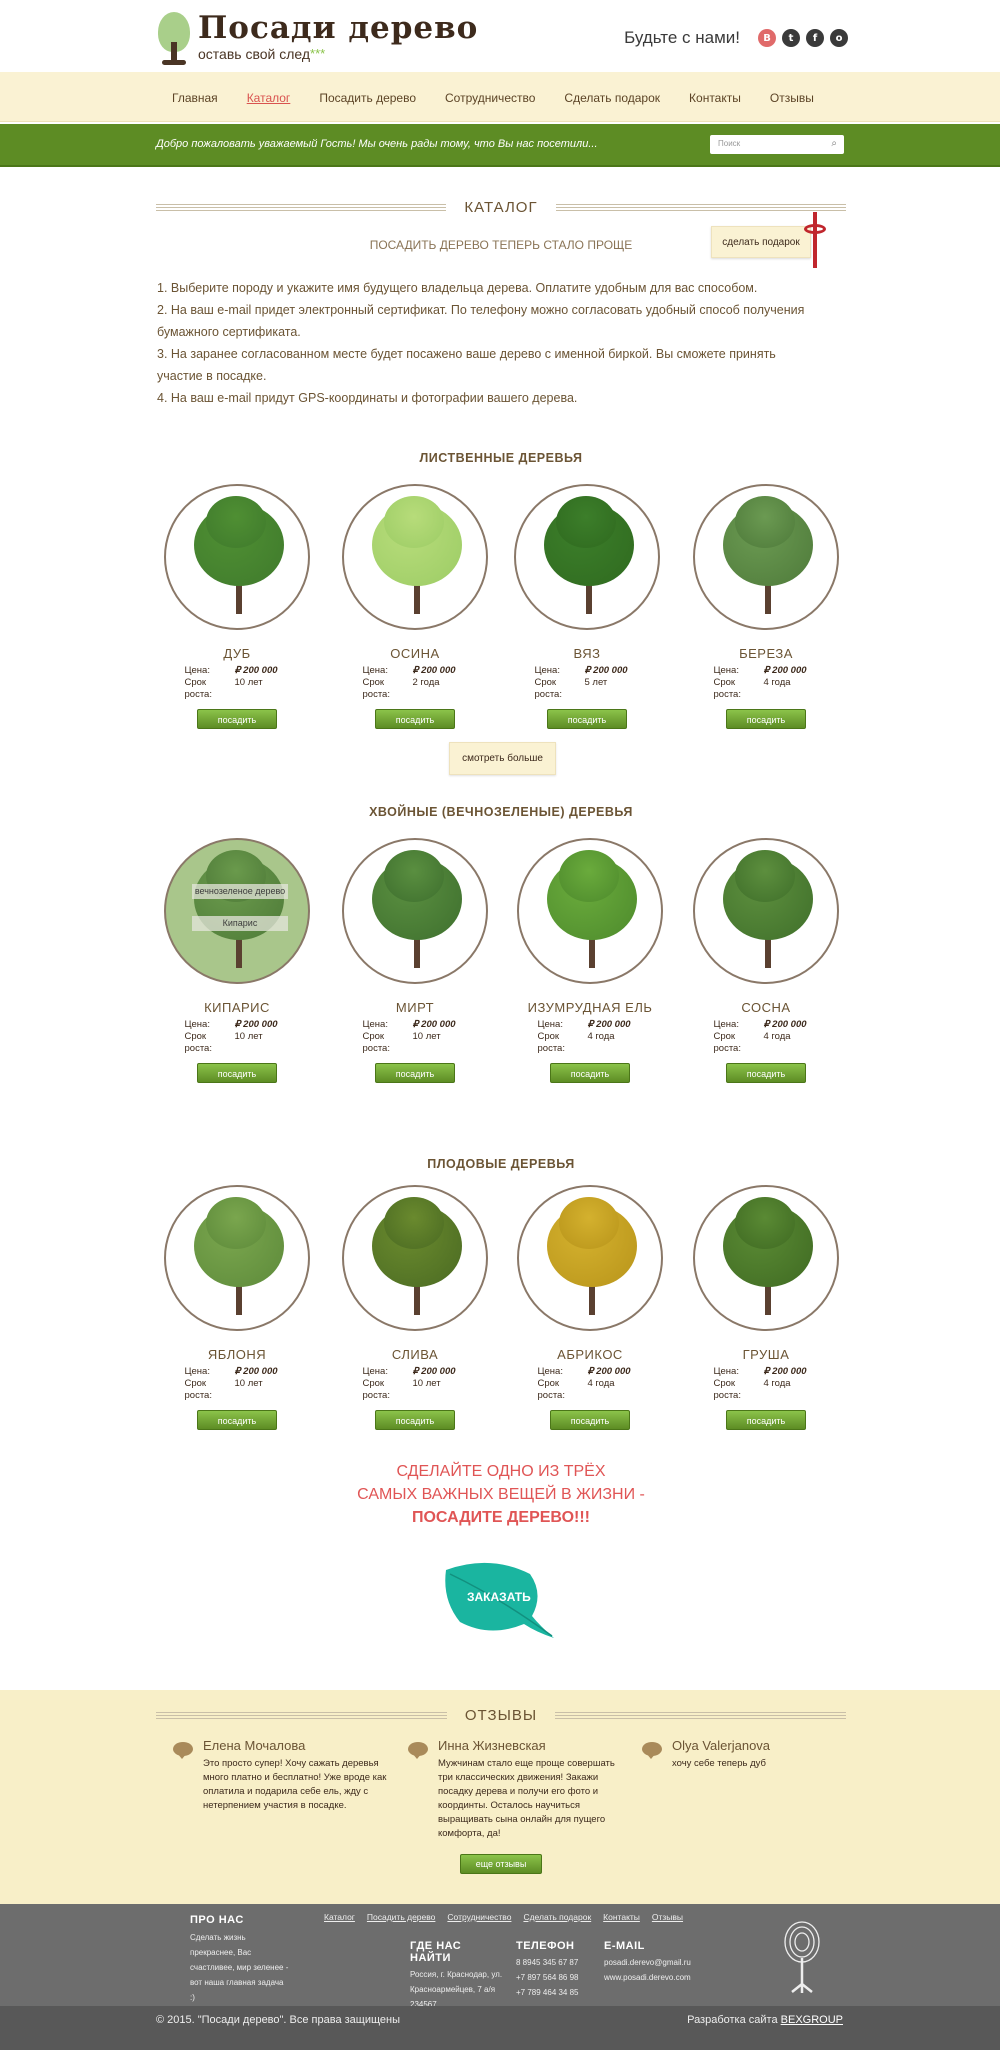  Describe the element at coordinates (339, 1917) in the screenshot. I see `footer-link: Каталог` at that location.